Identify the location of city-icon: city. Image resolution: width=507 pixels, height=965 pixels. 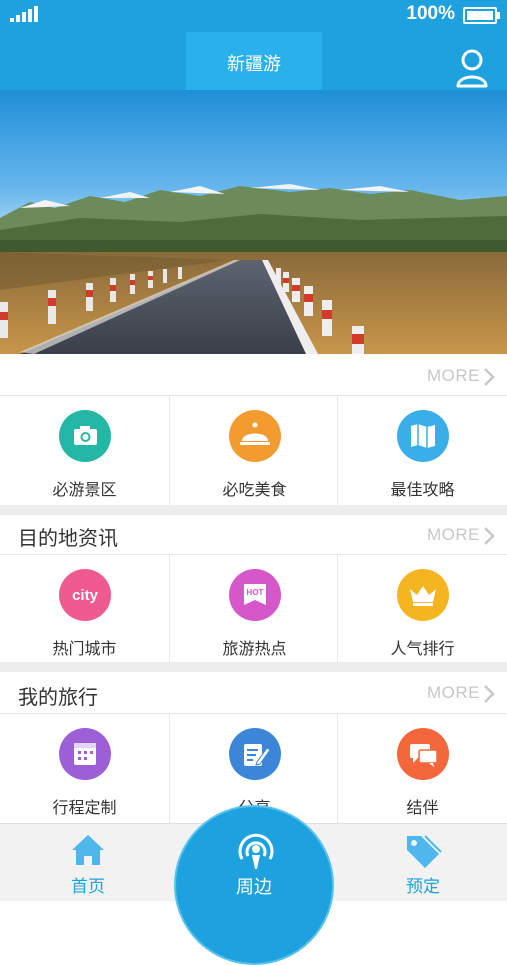
(85, 595).